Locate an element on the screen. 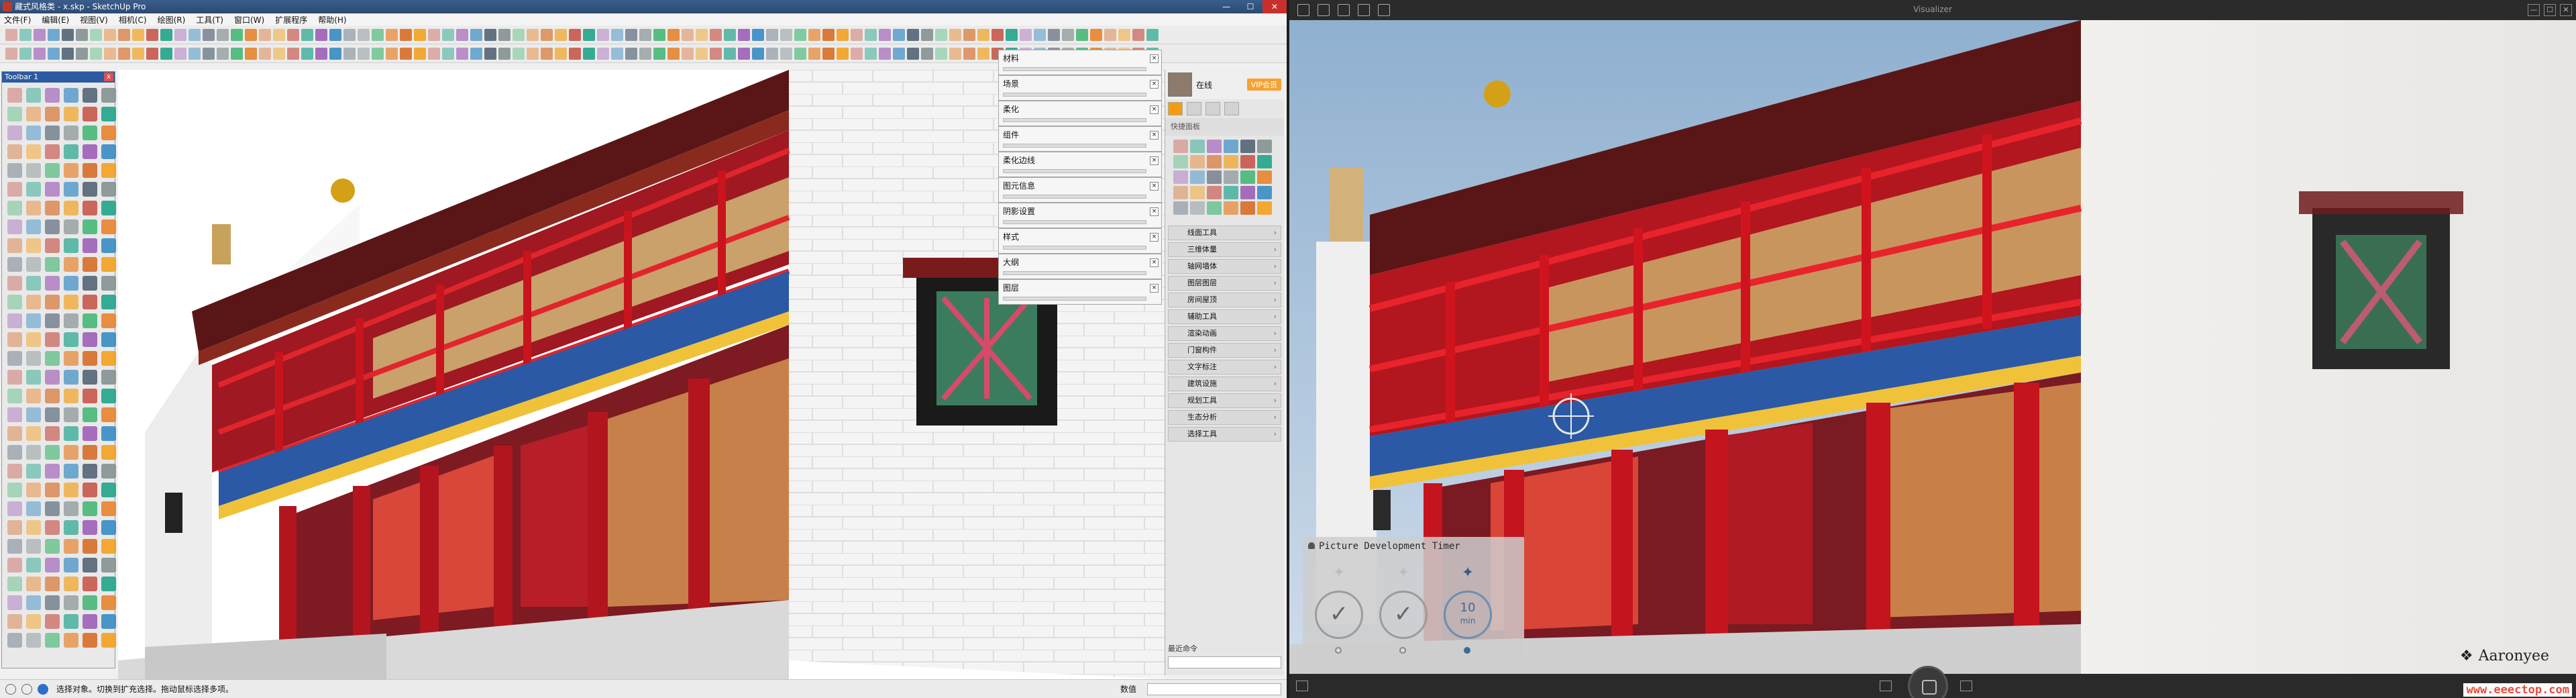  menu-tools: 工具(T) is located at coordinates (209, 20).